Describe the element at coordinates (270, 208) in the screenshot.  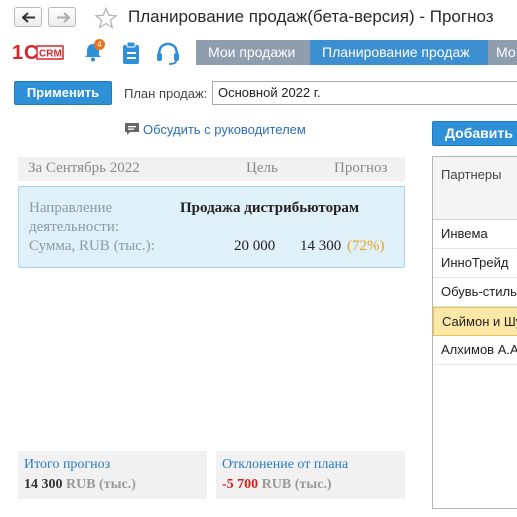
I see `direction-value: Продажа дистрибьюторам` at that location.